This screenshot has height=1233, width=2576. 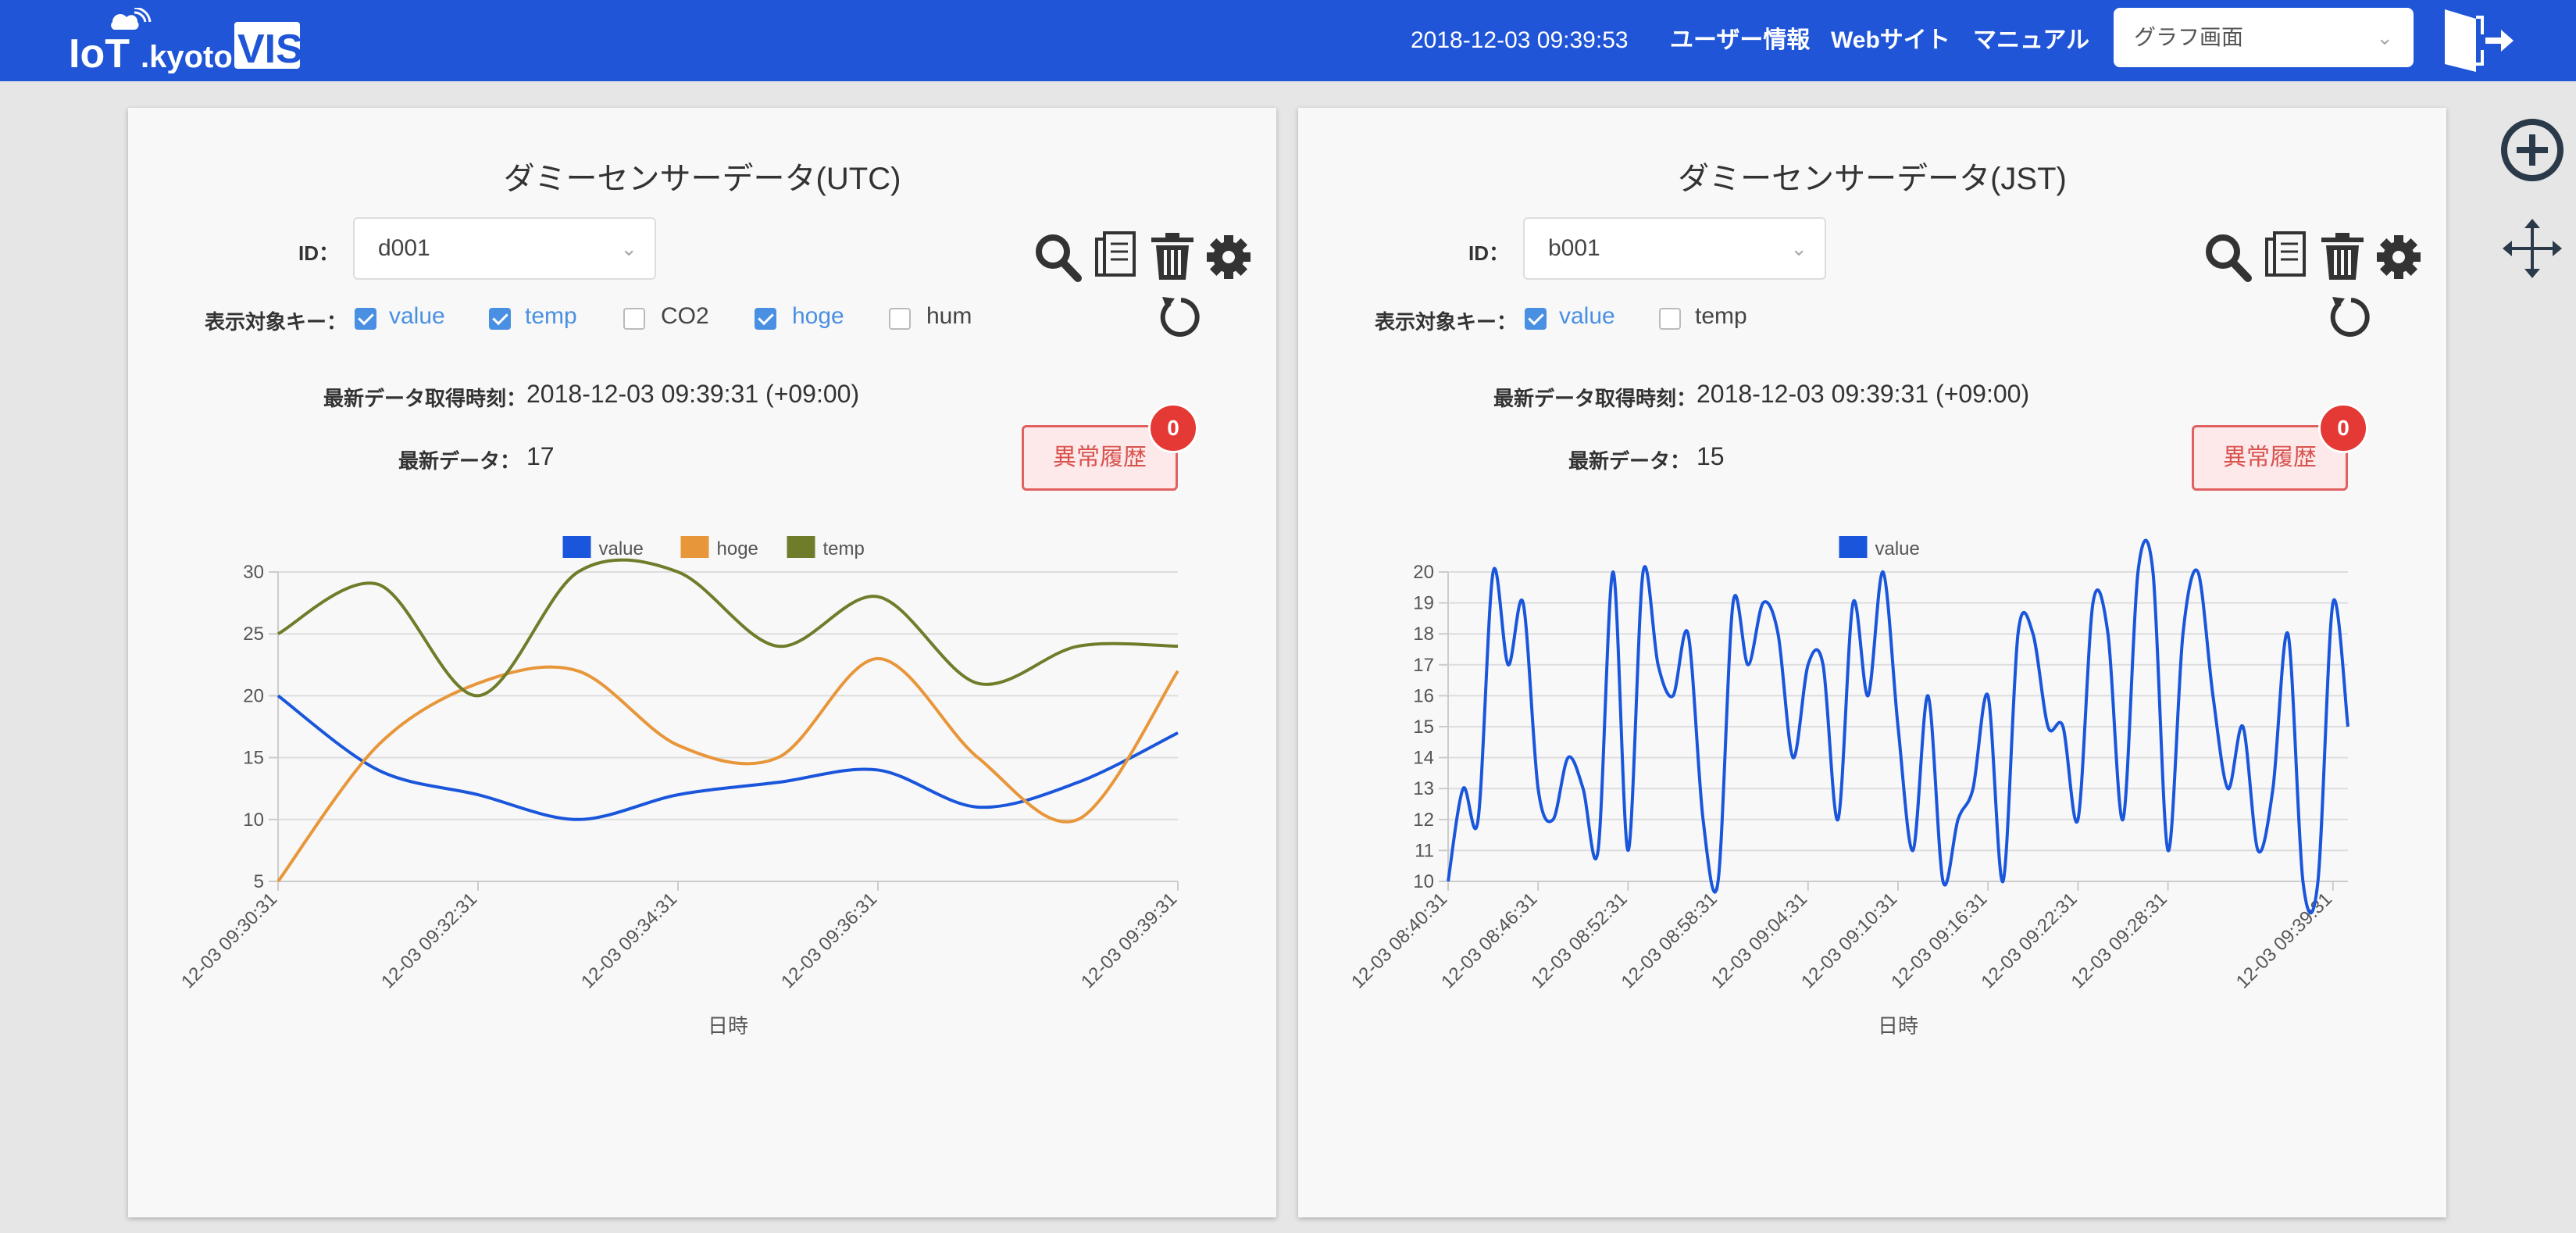 I want to click on y-tick-label: 17, so click(x=1423, y=665).